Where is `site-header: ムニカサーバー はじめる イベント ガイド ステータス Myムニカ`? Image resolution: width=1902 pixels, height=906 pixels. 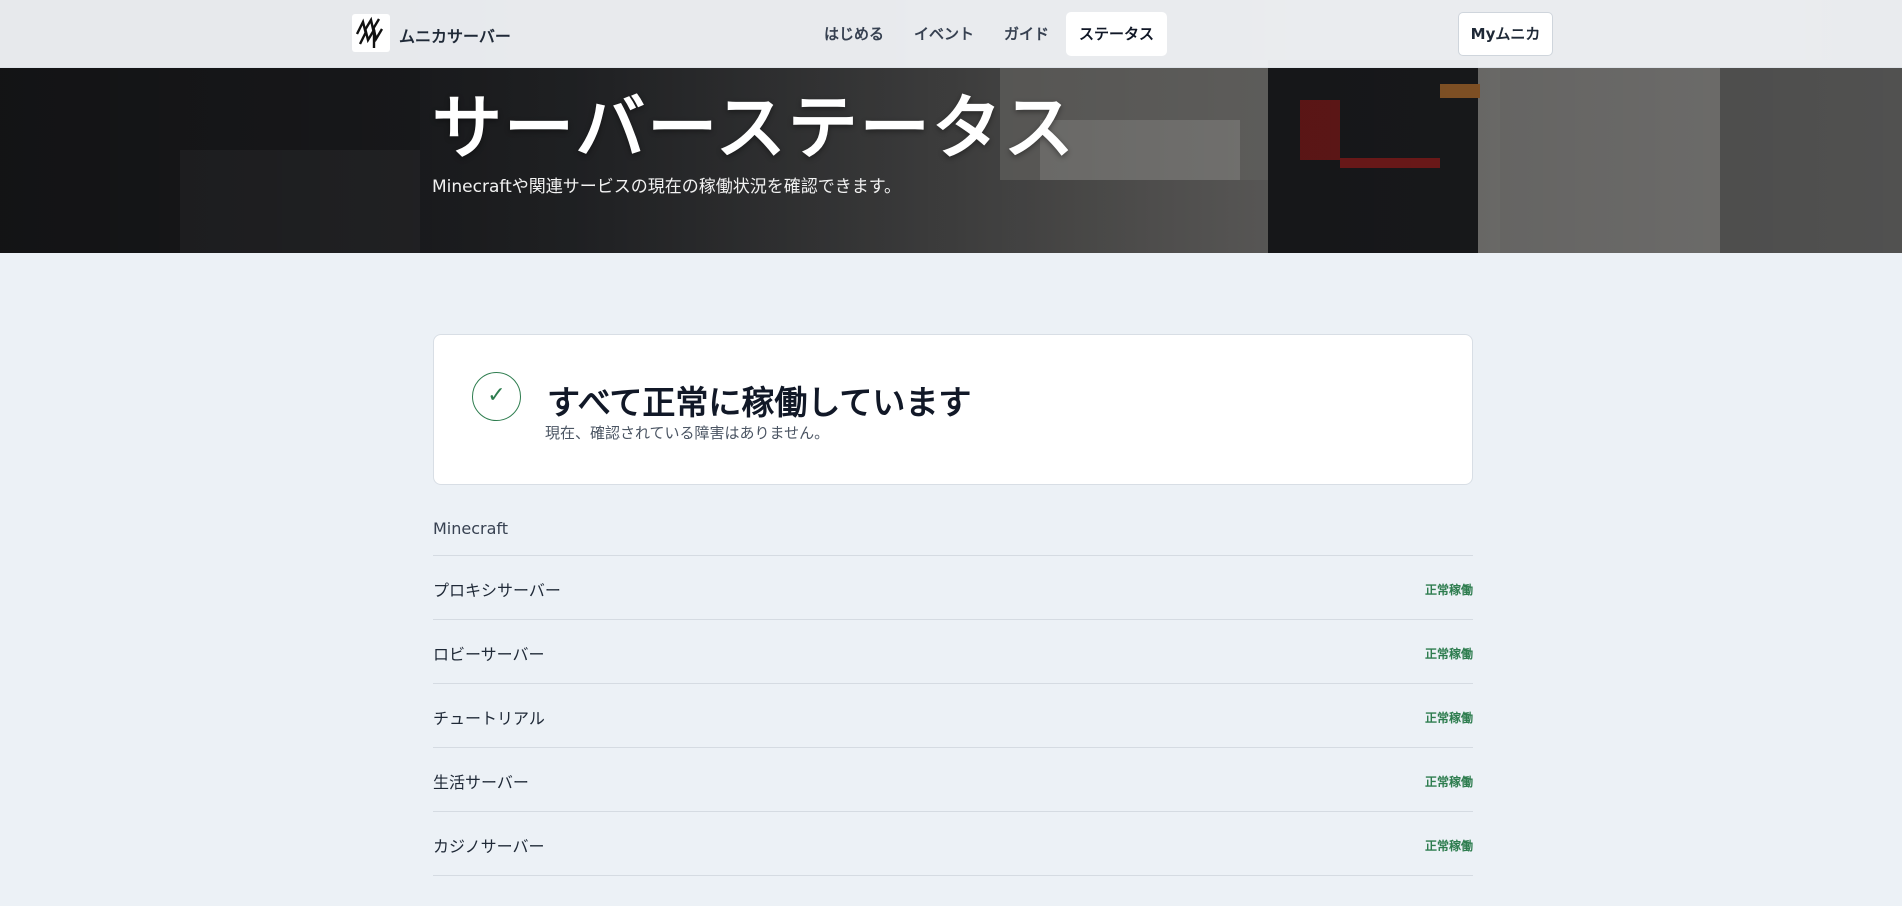 site-header: ムニカサーバー はじめる イベント ガイド ステータス Myムニカ is located at coordinates (951, 34).